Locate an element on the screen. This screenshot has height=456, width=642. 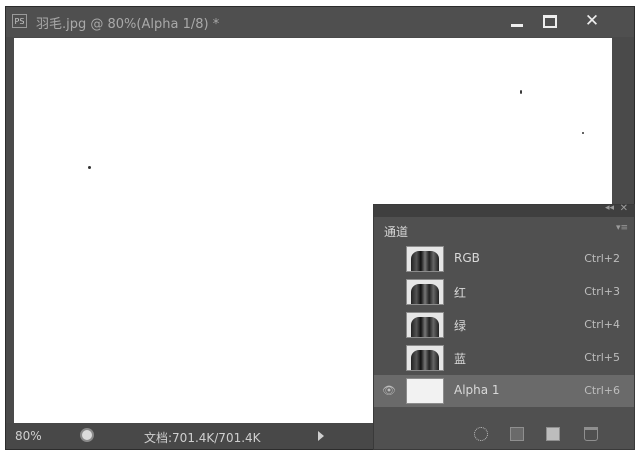
channel-shortcut: Ctrl+5 is located at coordinates (602, 357).